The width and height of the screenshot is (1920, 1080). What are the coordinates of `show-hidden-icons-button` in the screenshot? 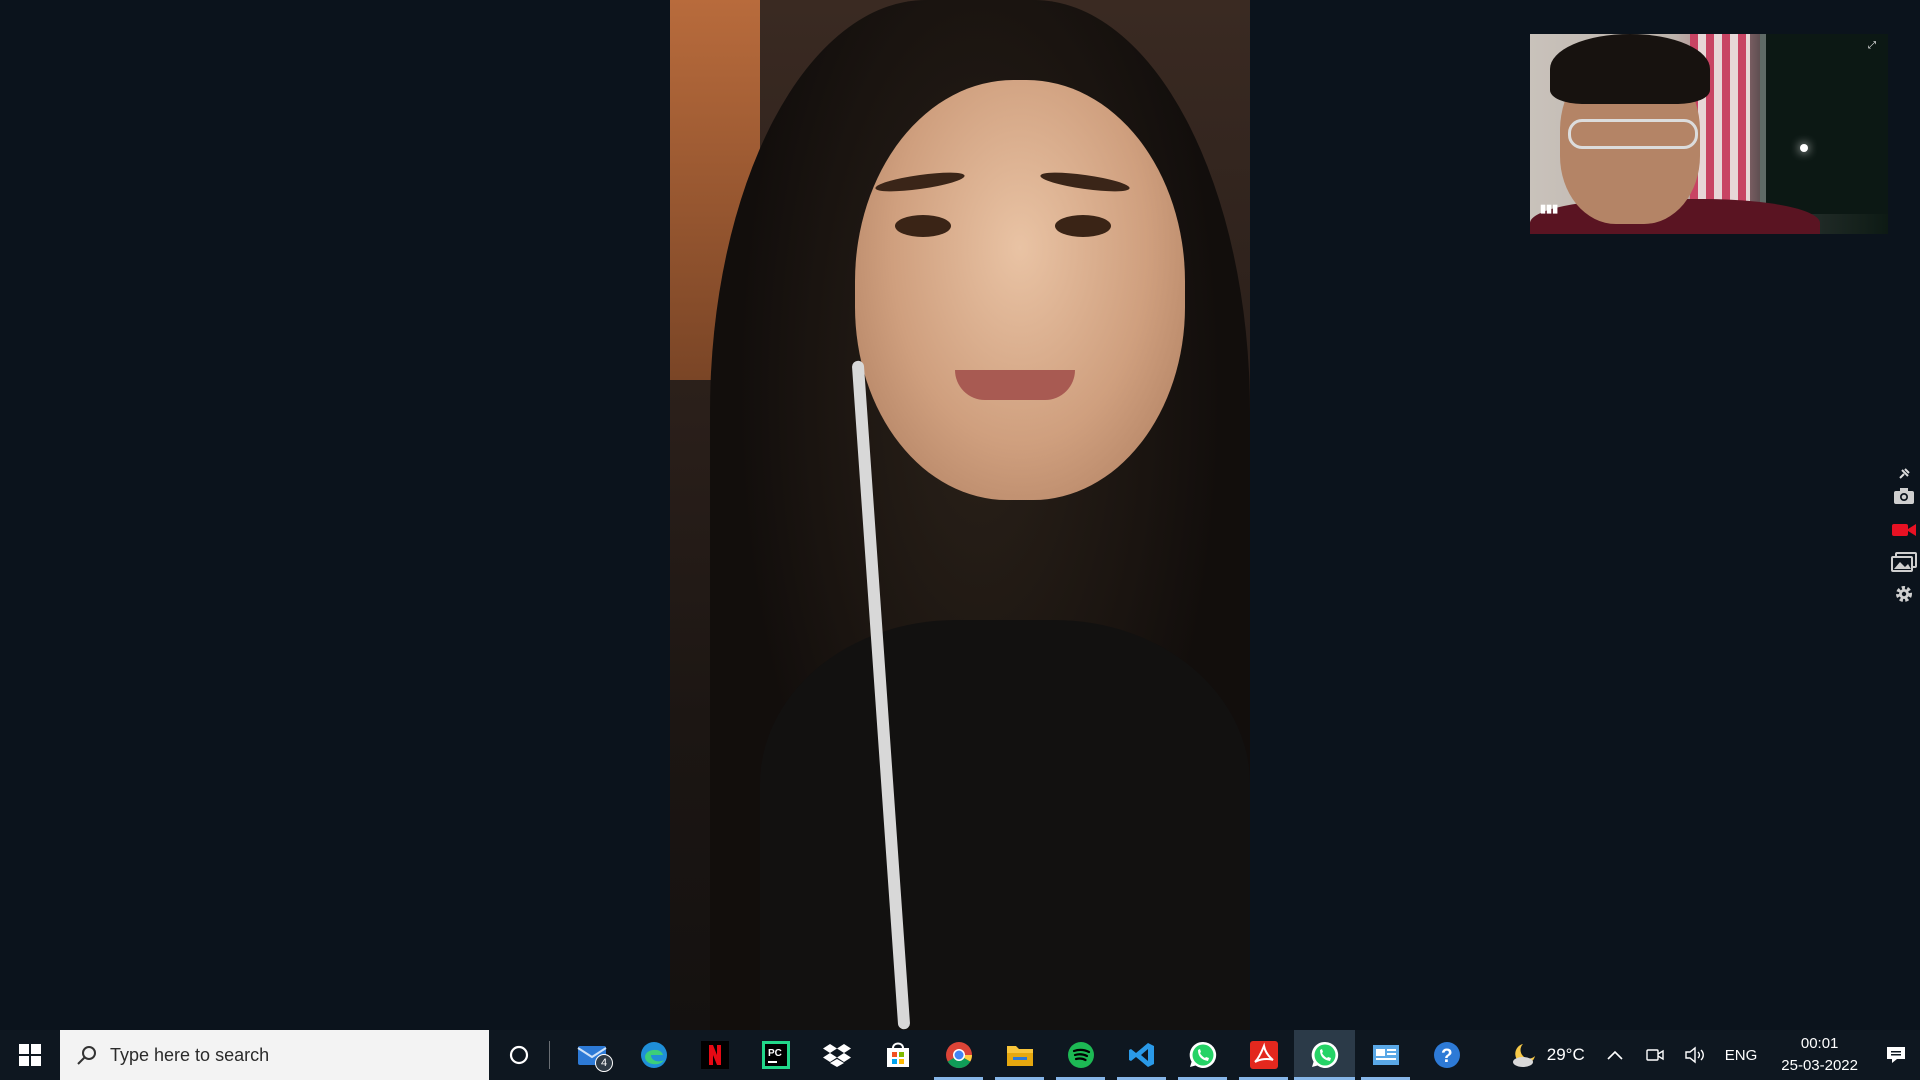 It's located at (1615, 1055).